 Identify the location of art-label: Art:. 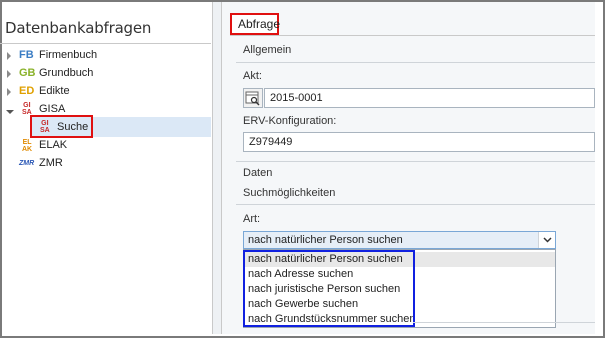
(252, 219).